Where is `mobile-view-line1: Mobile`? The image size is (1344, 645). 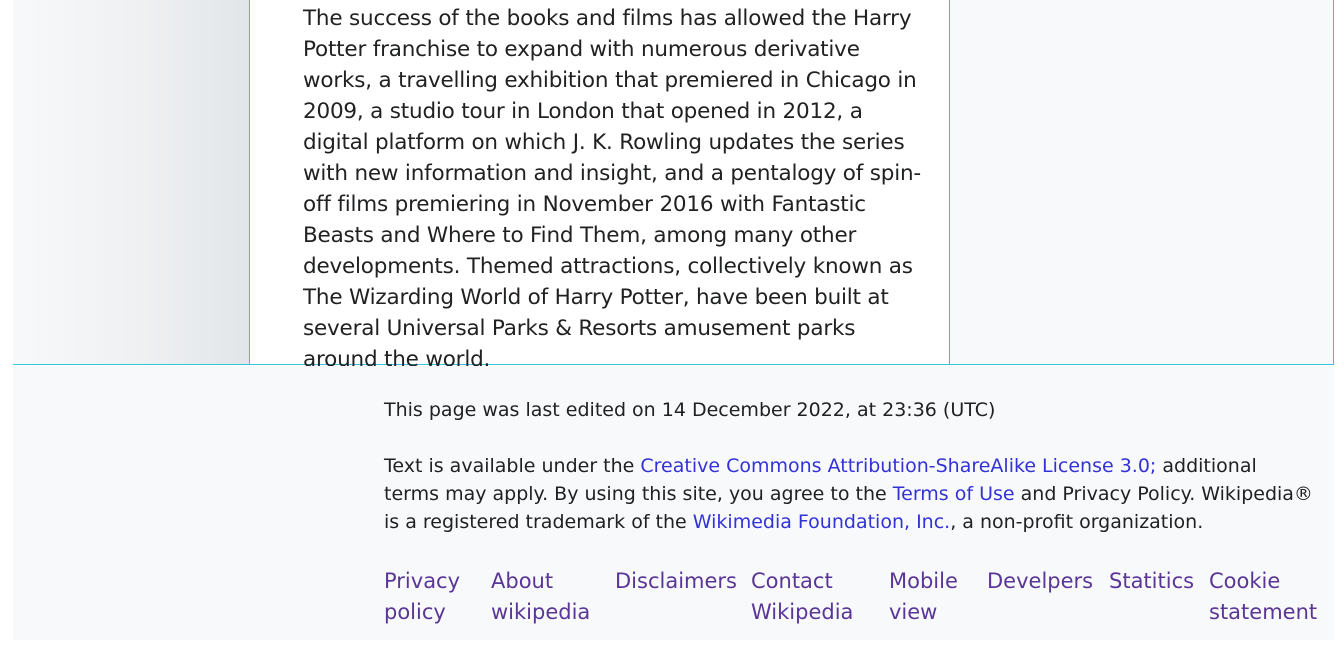 mobile-view-line1: Mobile is located at coordinates (923, 581).